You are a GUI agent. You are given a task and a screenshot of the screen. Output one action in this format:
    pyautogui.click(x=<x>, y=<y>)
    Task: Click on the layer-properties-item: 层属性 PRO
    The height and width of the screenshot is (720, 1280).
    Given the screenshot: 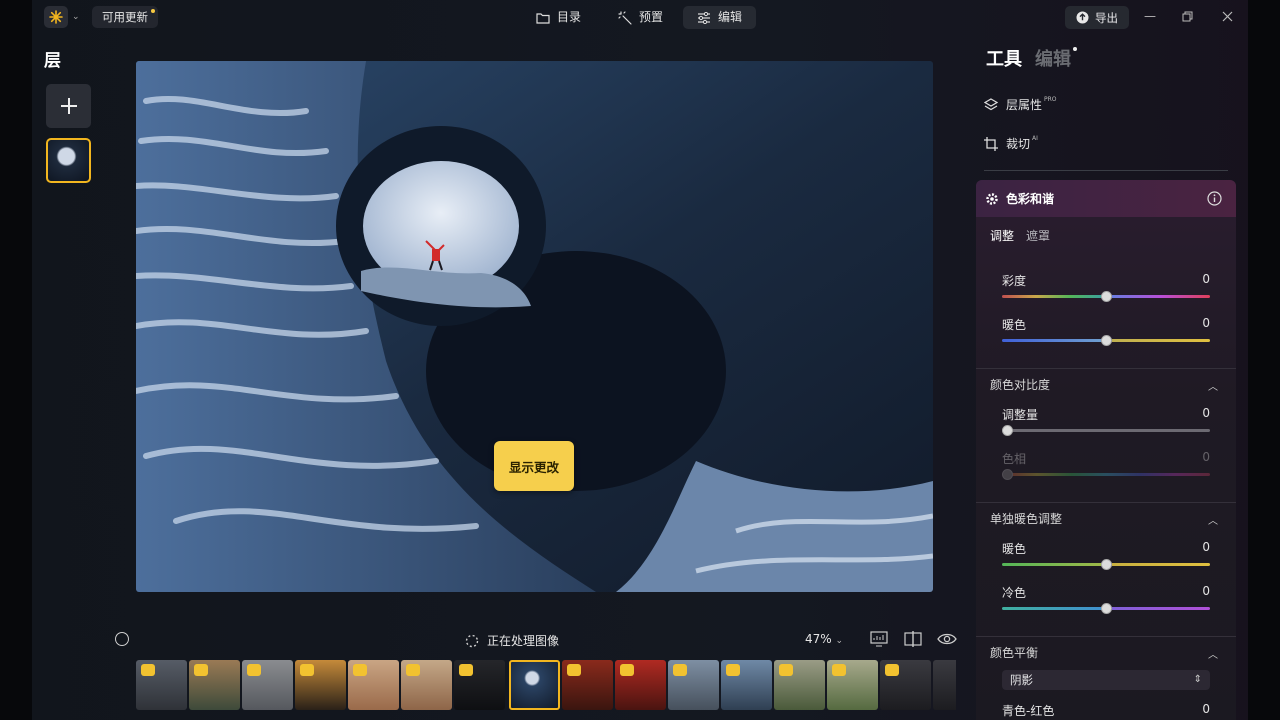 What is the action you would take?
    pyautogui.click(x=1020, y=104)
    